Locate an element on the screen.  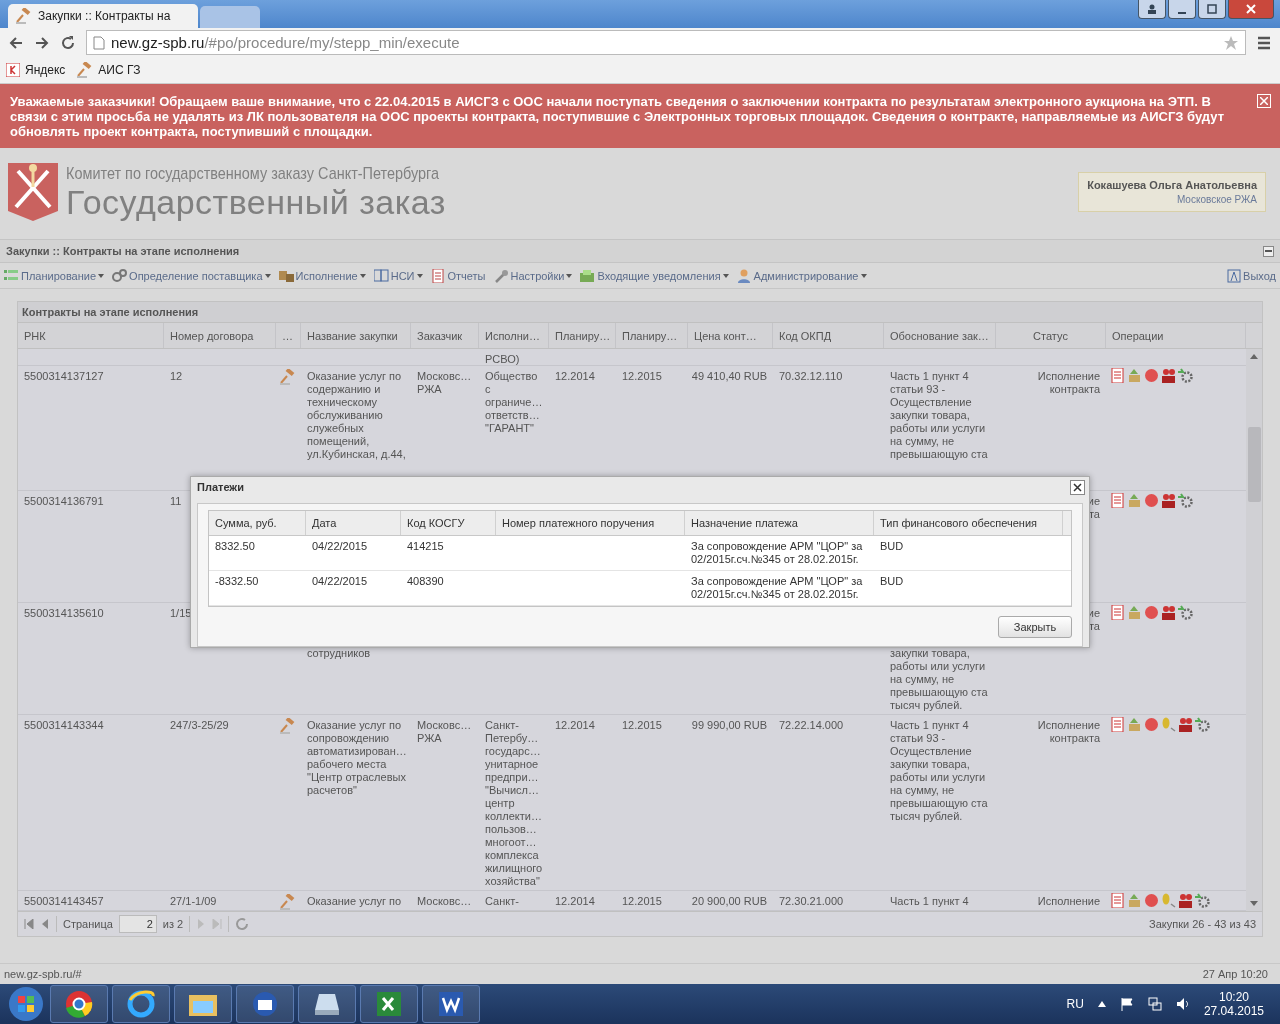
menu-item: Входящие уведомления is located at coordinates (654, 275).